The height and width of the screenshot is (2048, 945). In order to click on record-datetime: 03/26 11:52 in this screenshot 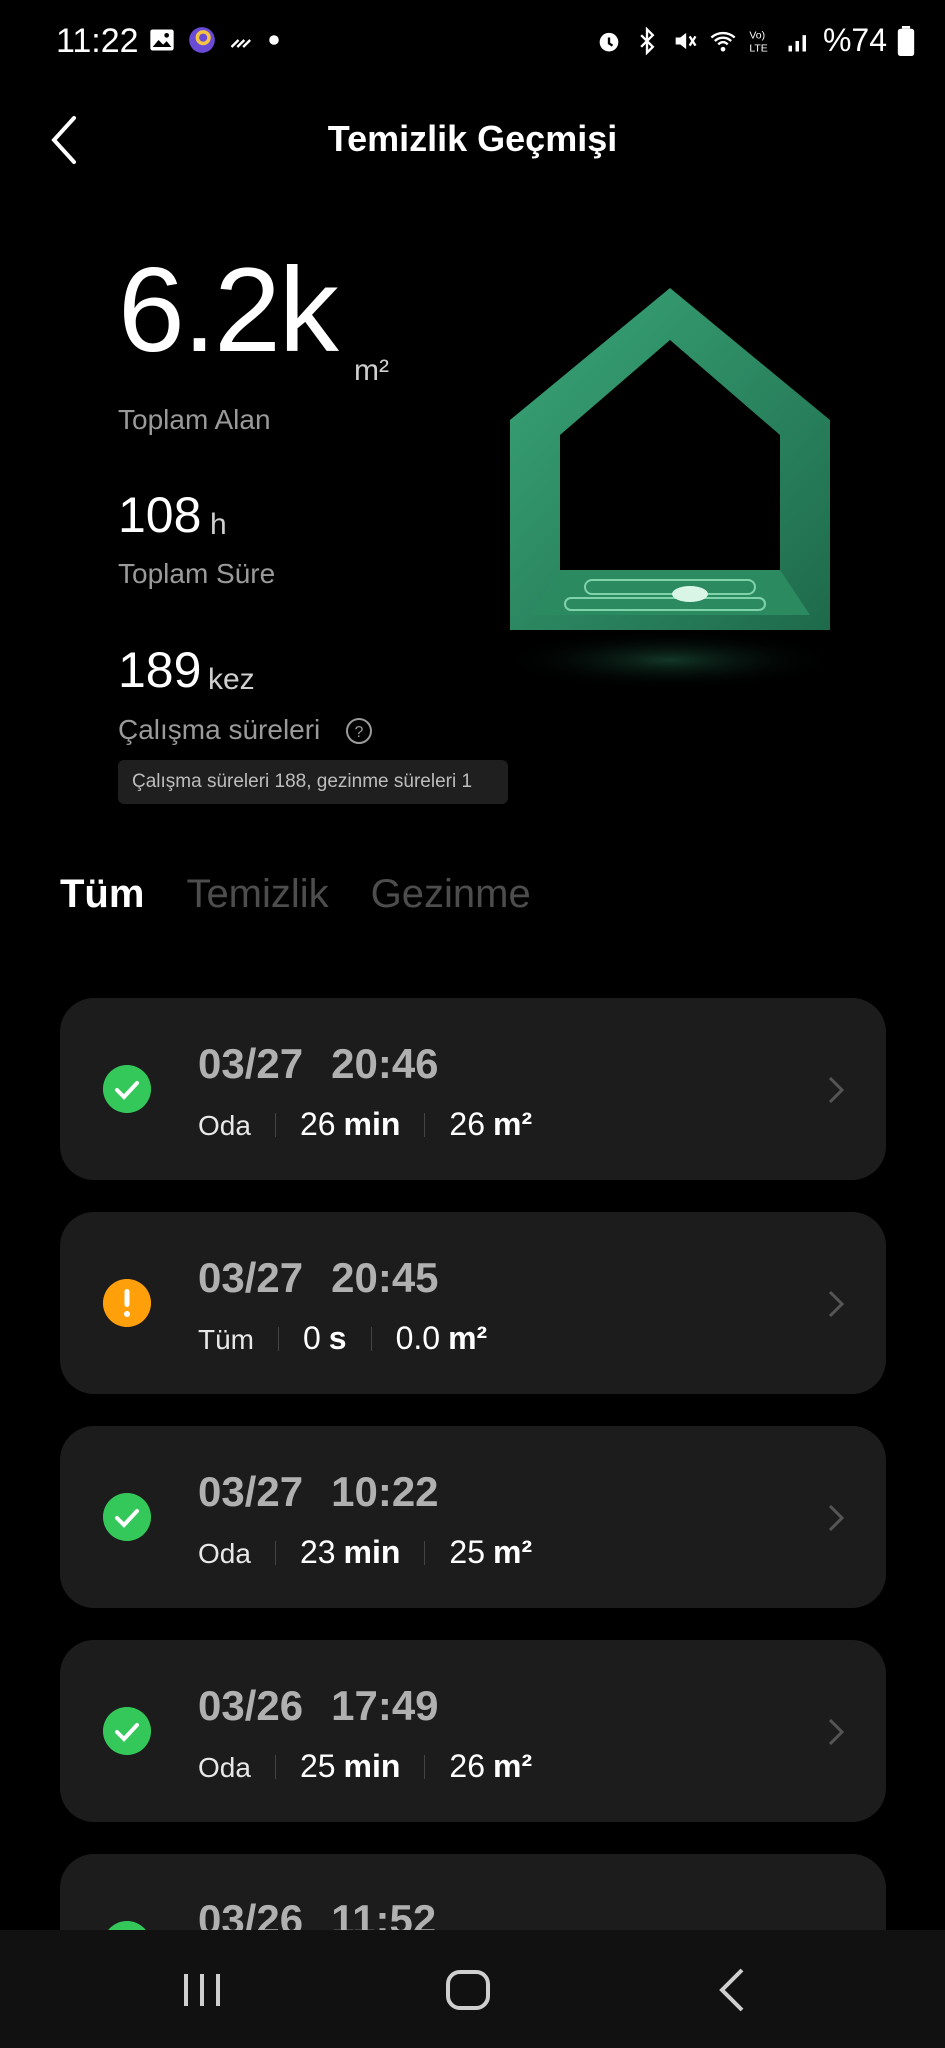, I will do `click(317, 1913)`.